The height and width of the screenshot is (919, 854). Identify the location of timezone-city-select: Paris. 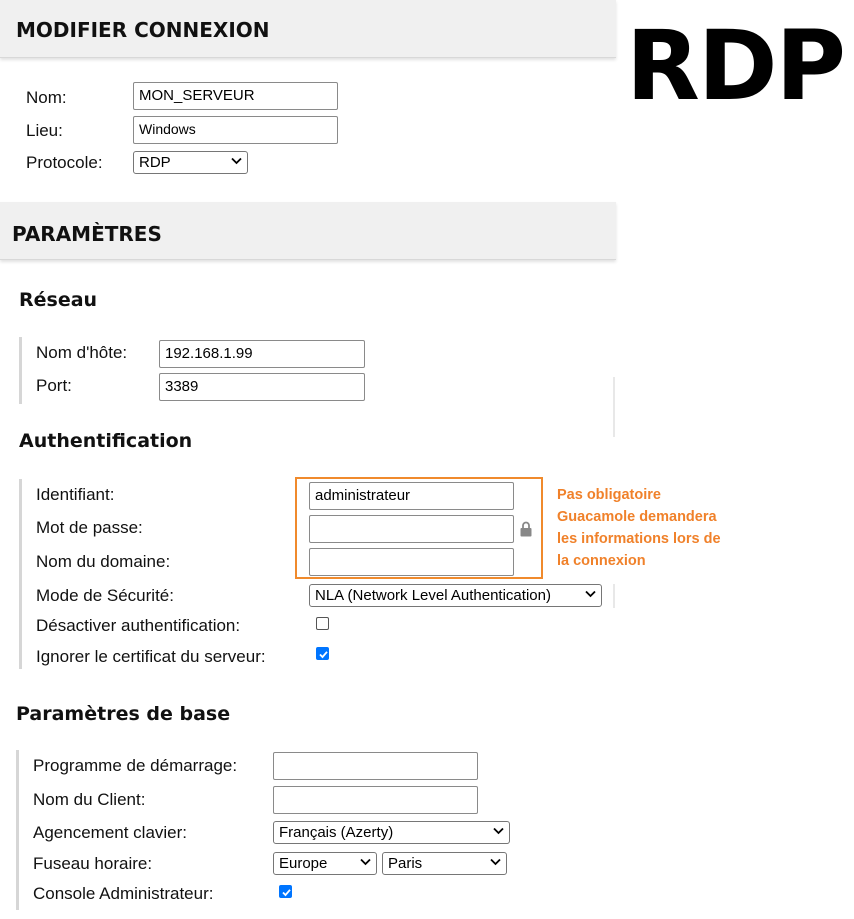
(444, 863).